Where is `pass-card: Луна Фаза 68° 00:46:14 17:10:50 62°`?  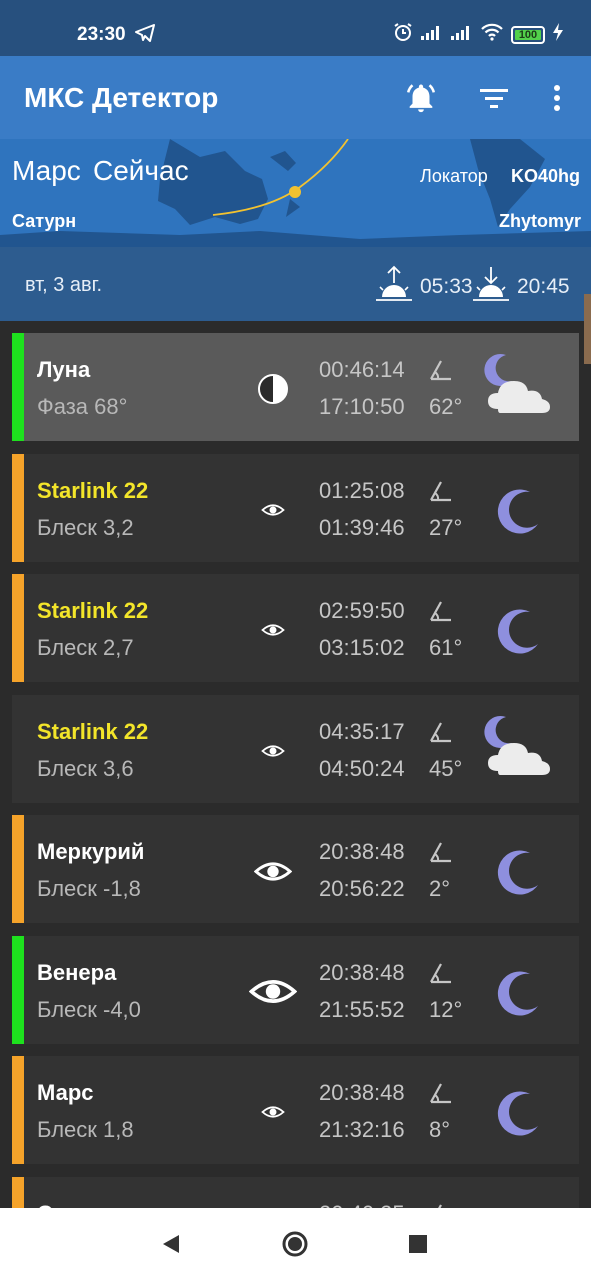 pass-card: Луна Фаза 68° 00:46:14 17:10:50 62° is located at coordinates (295, 387).